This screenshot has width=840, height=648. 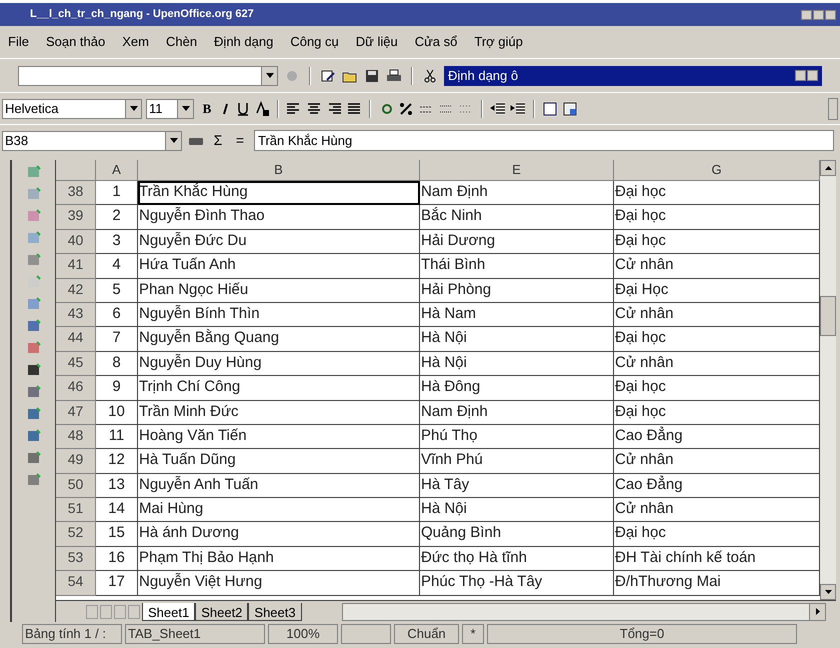 I want to click on column-header: A, so click(x=117, y=170).